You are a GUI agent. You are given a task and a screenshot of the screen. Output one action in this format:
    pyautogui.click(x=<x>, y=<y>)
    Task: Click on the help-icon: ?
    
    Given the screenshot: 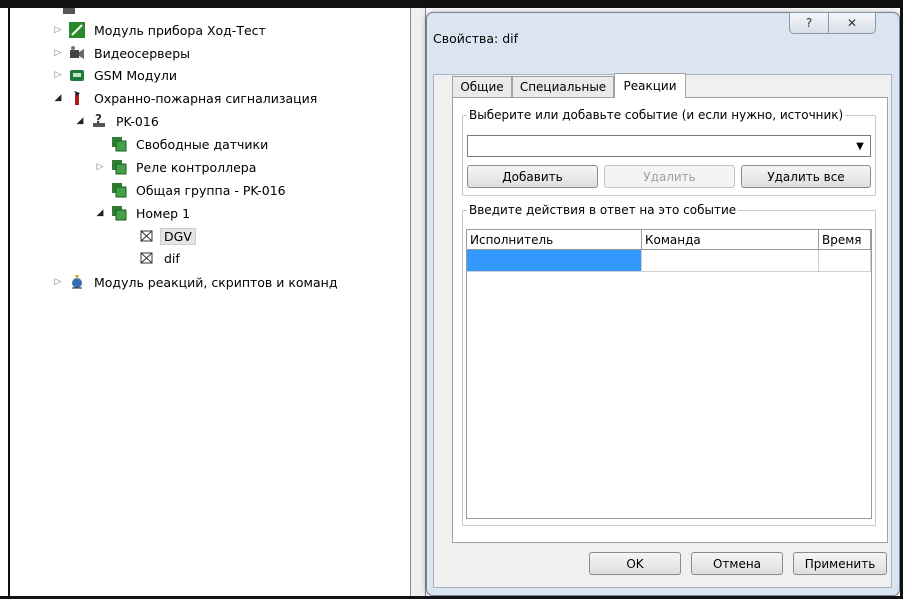 What is the action you would take?
    pyautogui.click(x=809, y=23)
    